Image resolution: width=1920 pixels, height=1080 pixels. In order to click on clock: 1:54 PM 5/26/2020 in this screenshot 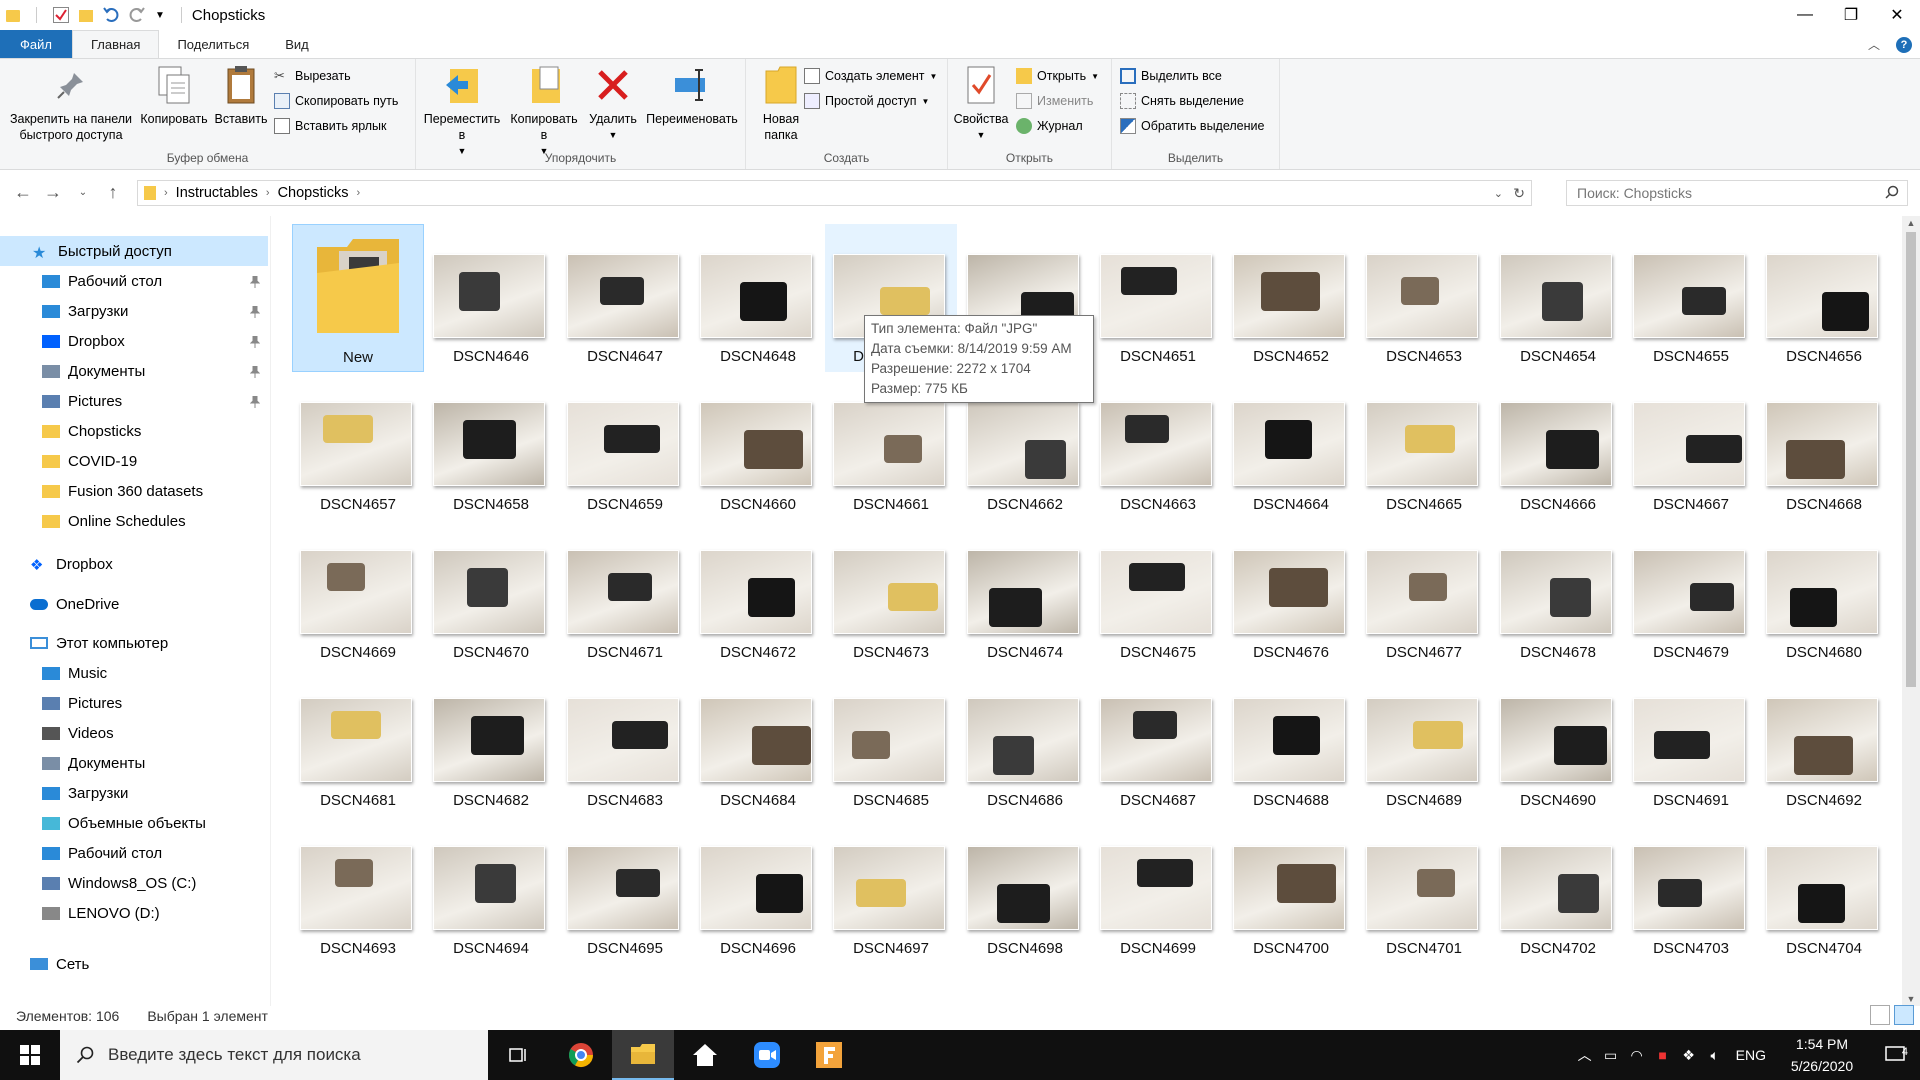, I will do `click(1822, 1055)`.